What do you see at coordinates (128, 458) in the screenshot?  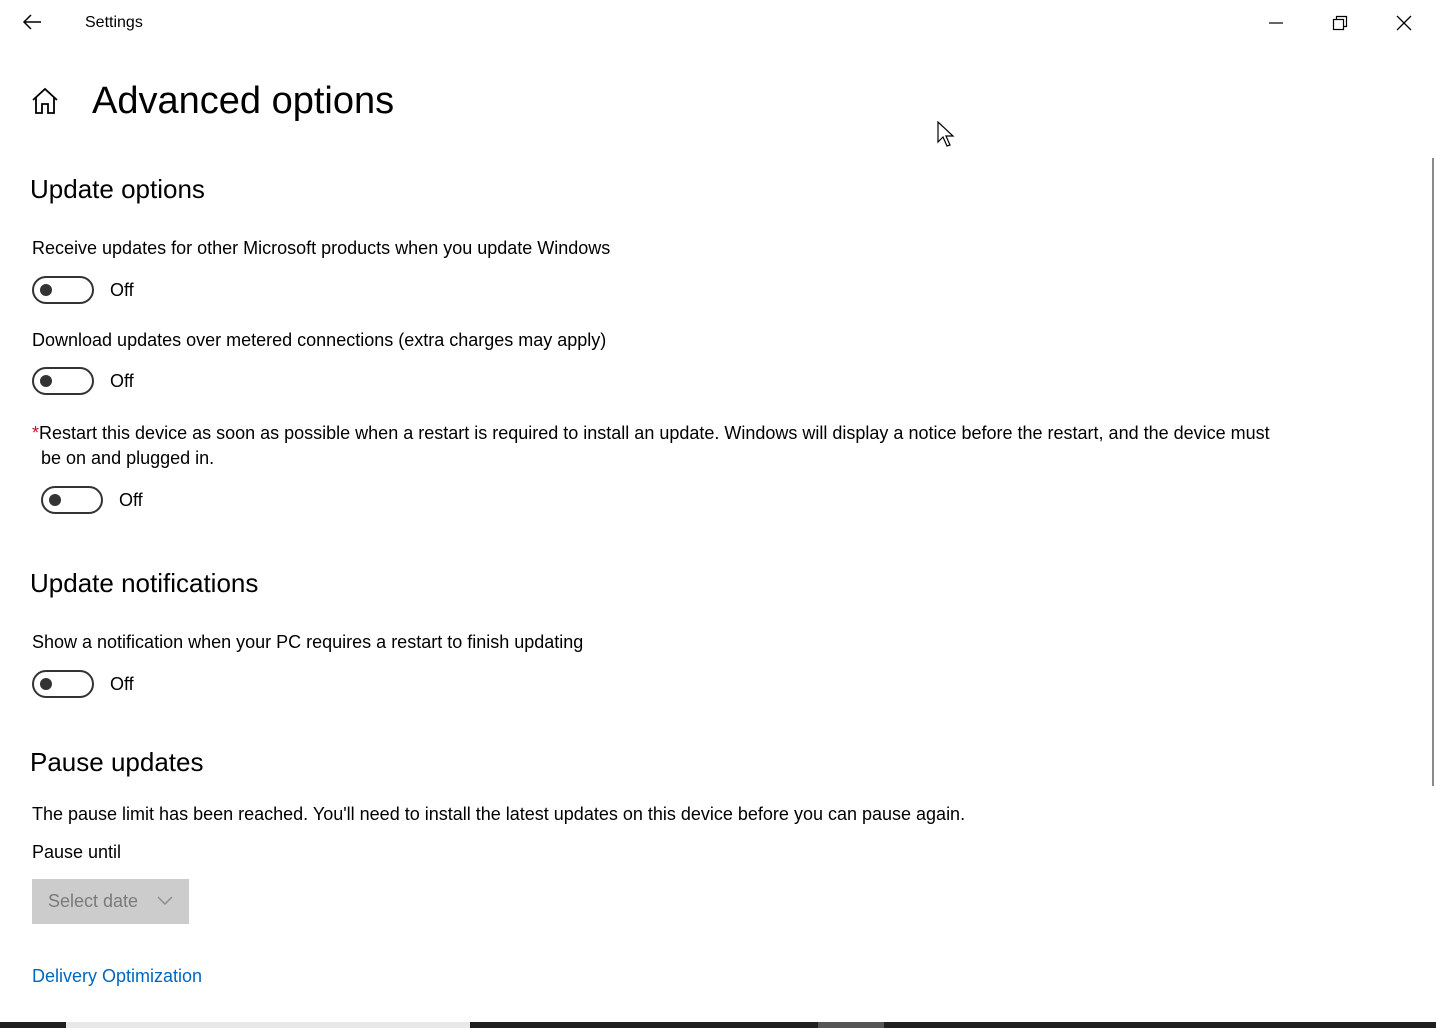 I see `setting-label-restart-line2: be on and plugged in.` at bounding box center [128, 458].